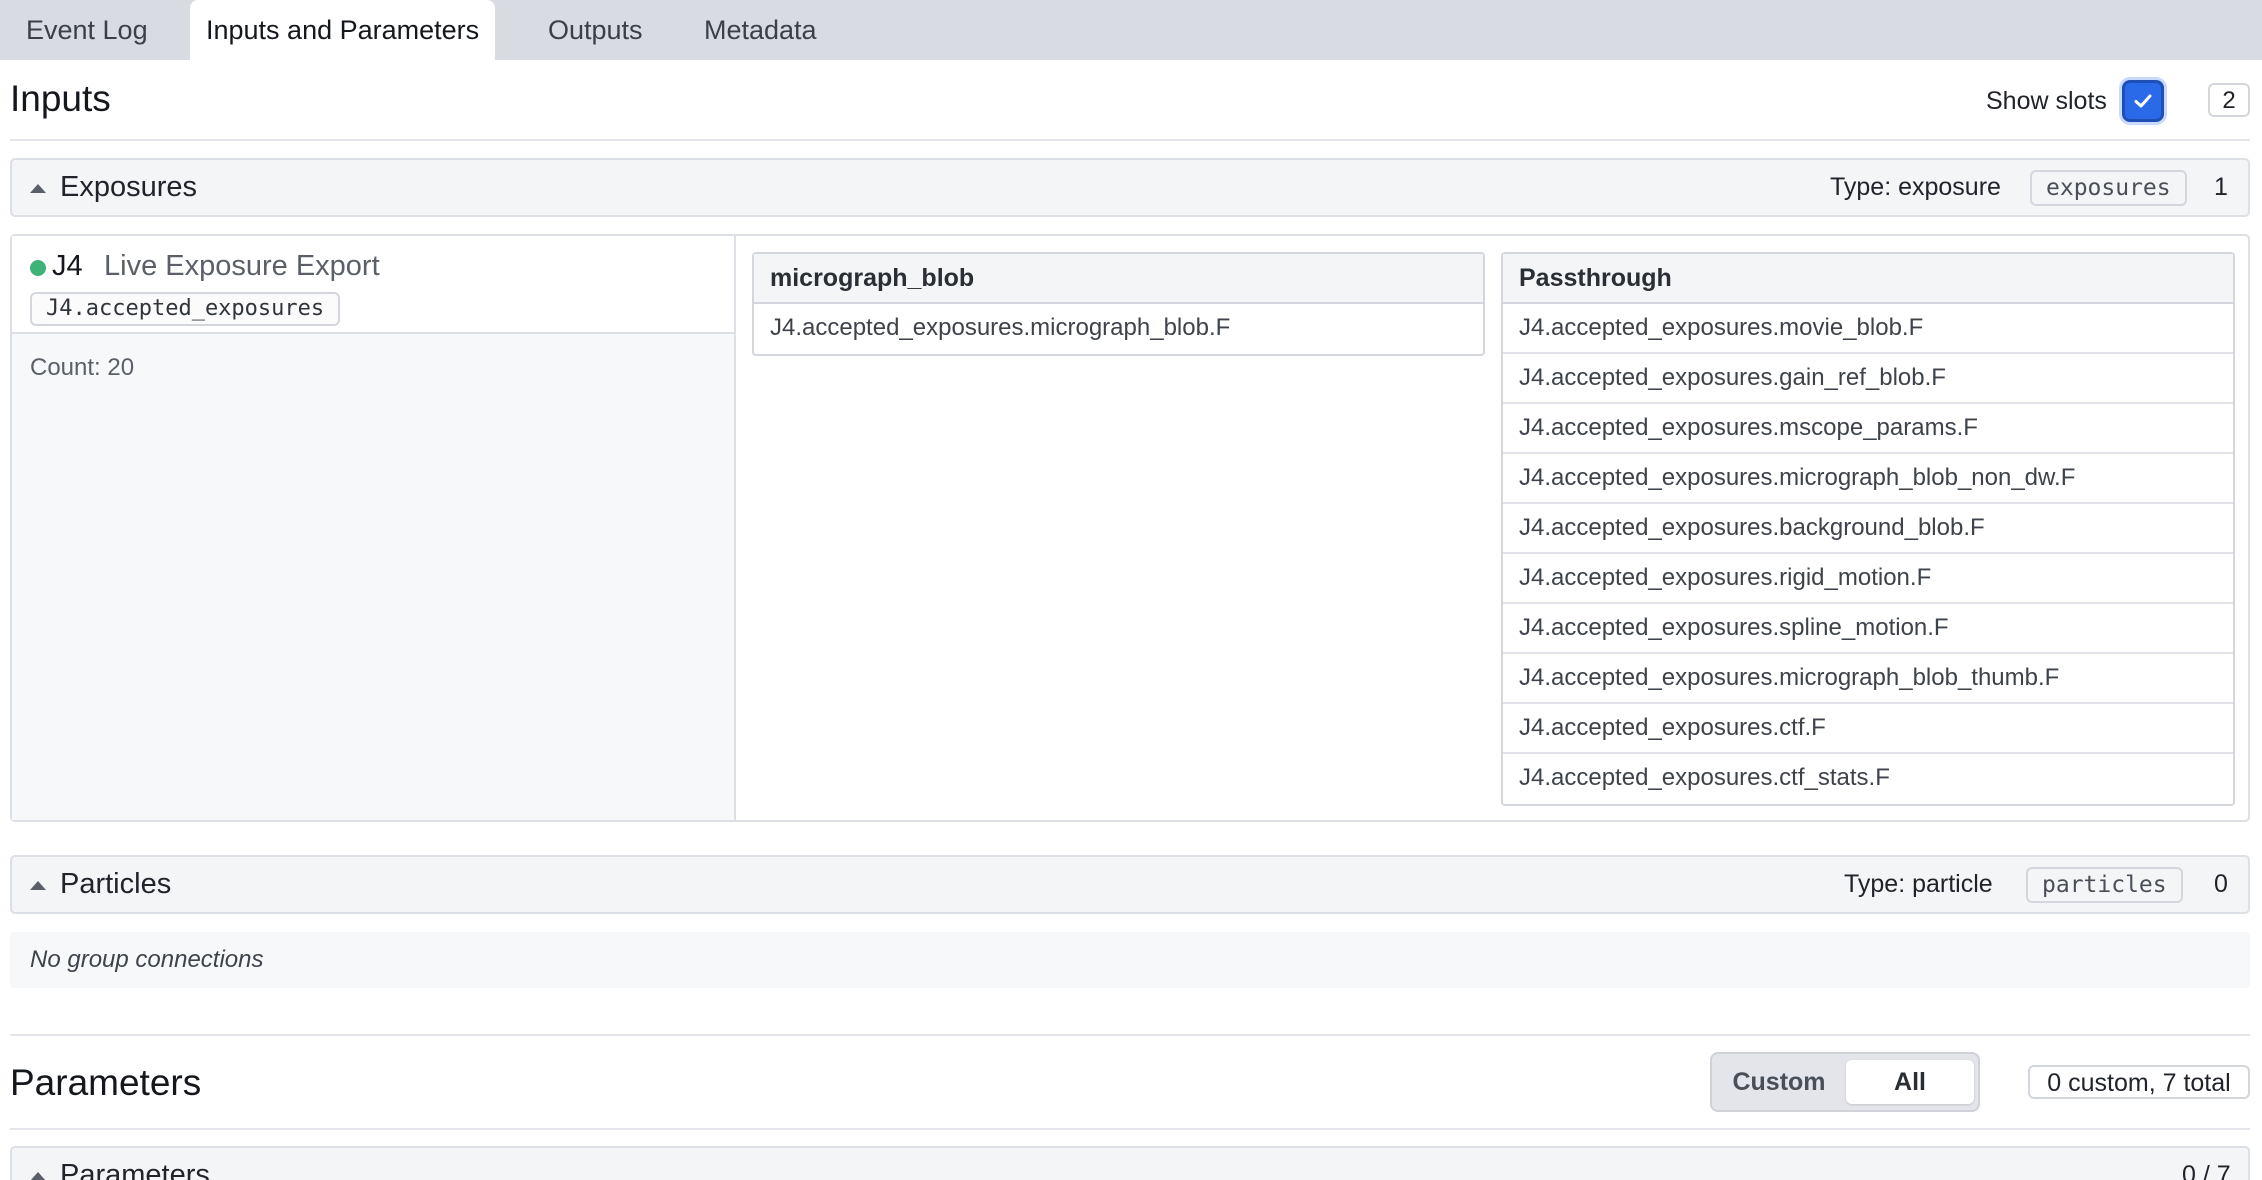 The height and width of the screenshot is (1180, 2262). I want to click on parameters-group-header: Parameters 0 / 7, so click(1130, 1163).